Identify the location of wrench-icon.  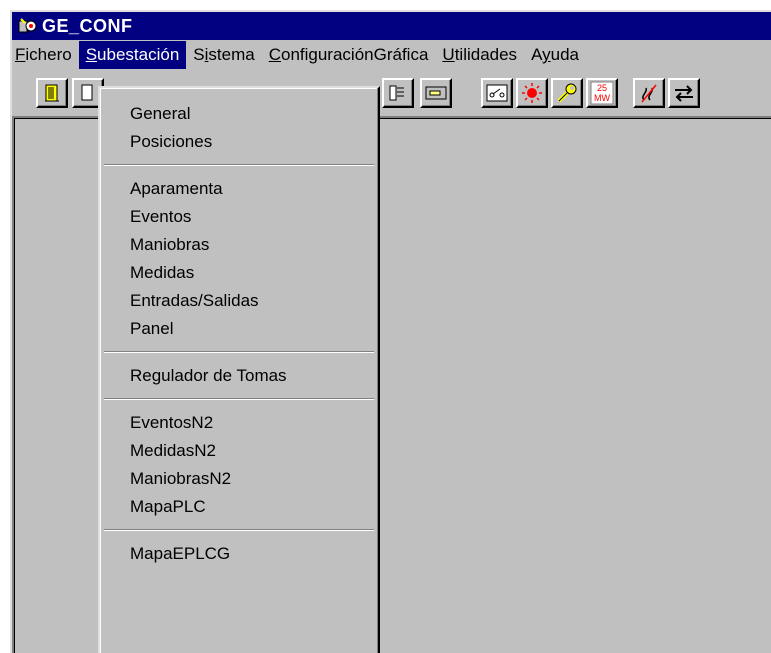
(567, 93).